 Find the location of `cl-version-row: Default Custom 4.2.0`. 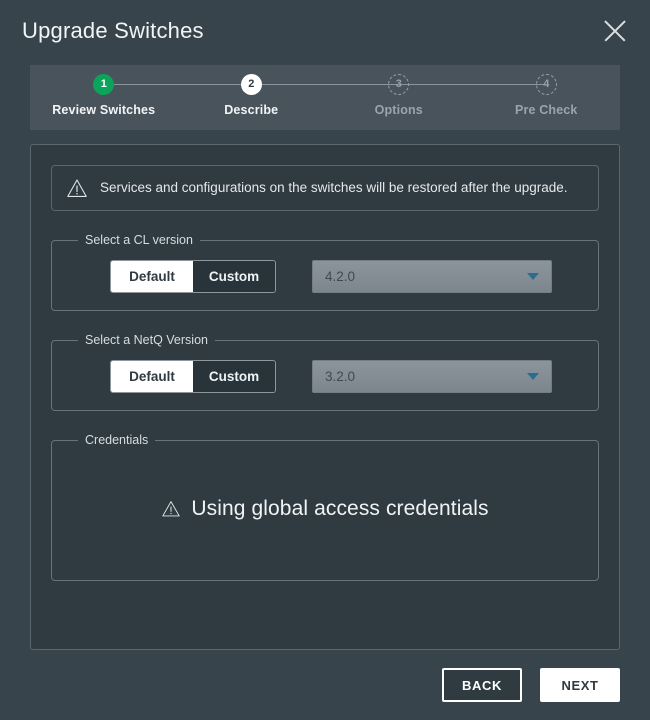

cl-version-row: Default Custom 4.2.0 is located at coordinates (325, 278).